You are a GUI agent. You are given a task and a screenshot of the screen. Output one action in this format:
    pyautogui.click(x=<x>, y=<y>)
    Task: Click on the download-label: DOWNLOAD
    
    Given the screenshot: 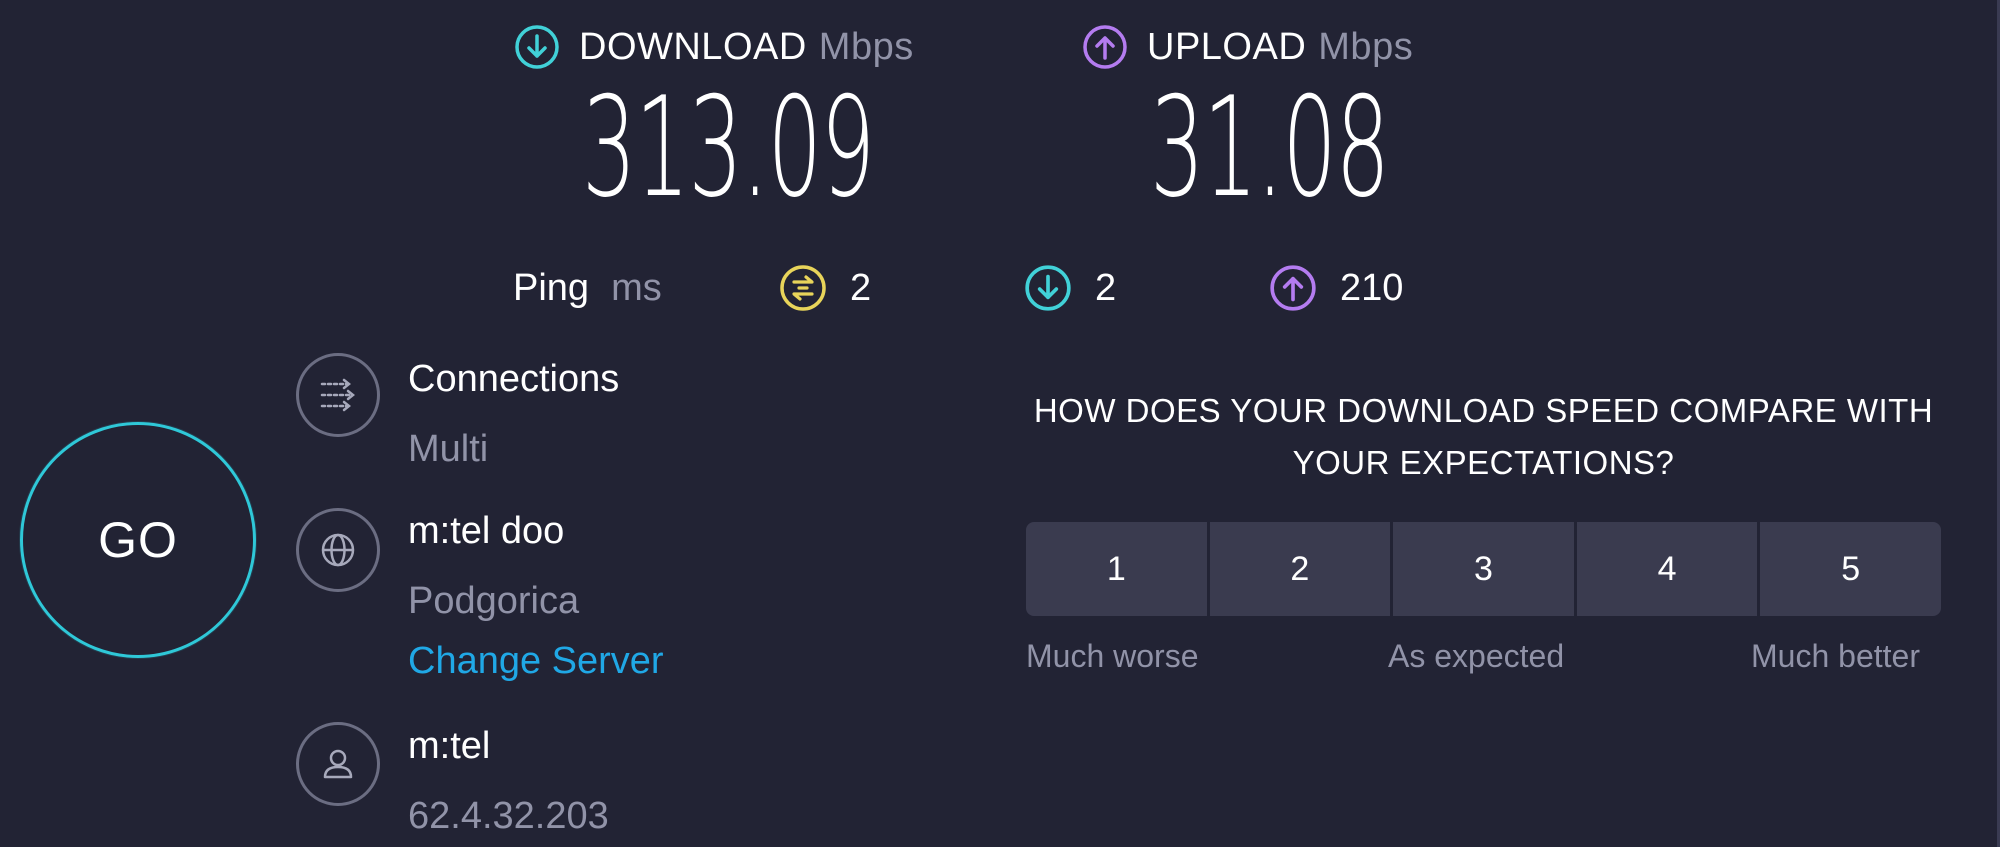 What is the action you would take?
    pyautogui.click(x=693, y=46)
    